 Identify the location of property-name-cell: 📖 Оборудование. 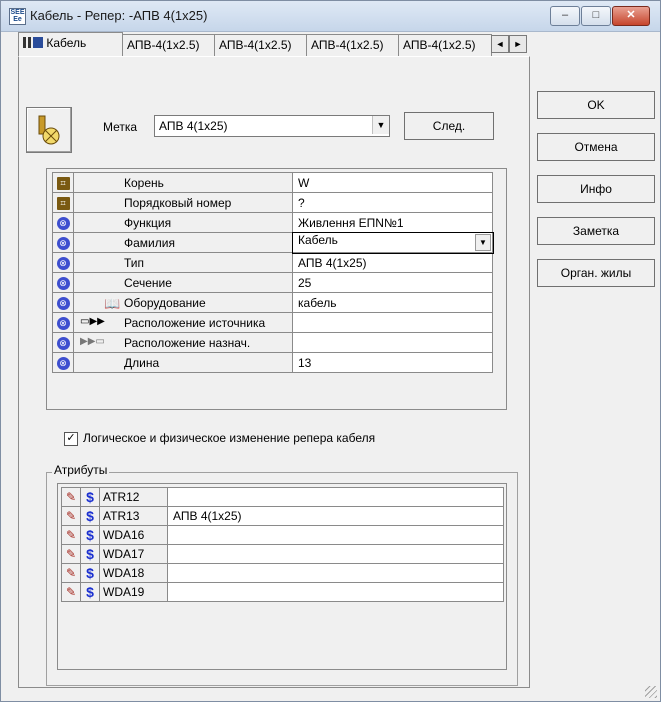
(183, 302).